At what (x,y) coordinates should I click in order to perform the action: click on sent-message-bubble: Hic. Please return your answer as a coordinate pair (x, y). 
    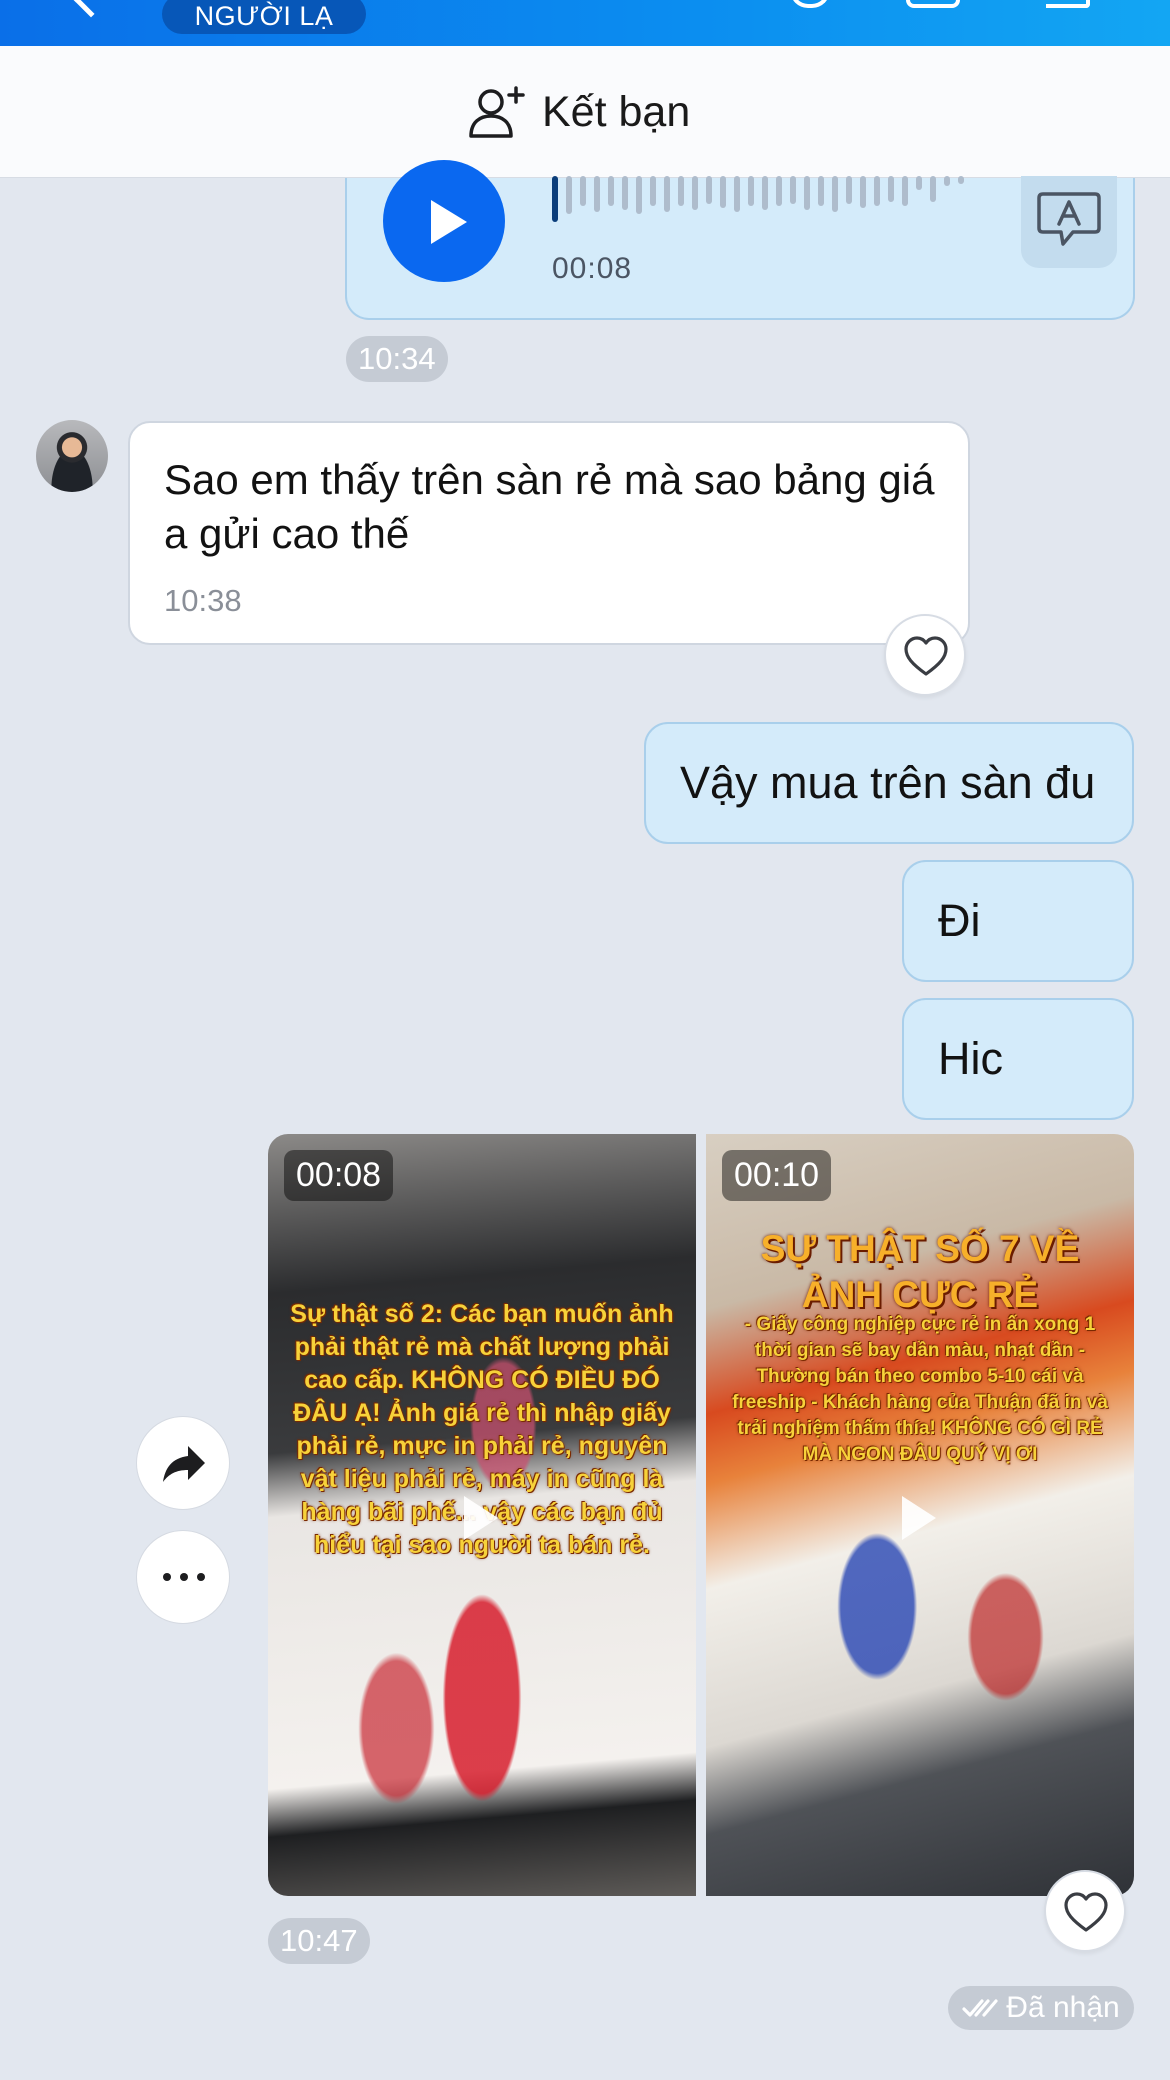
    Looking at the image, I should click on (1018, 1059).